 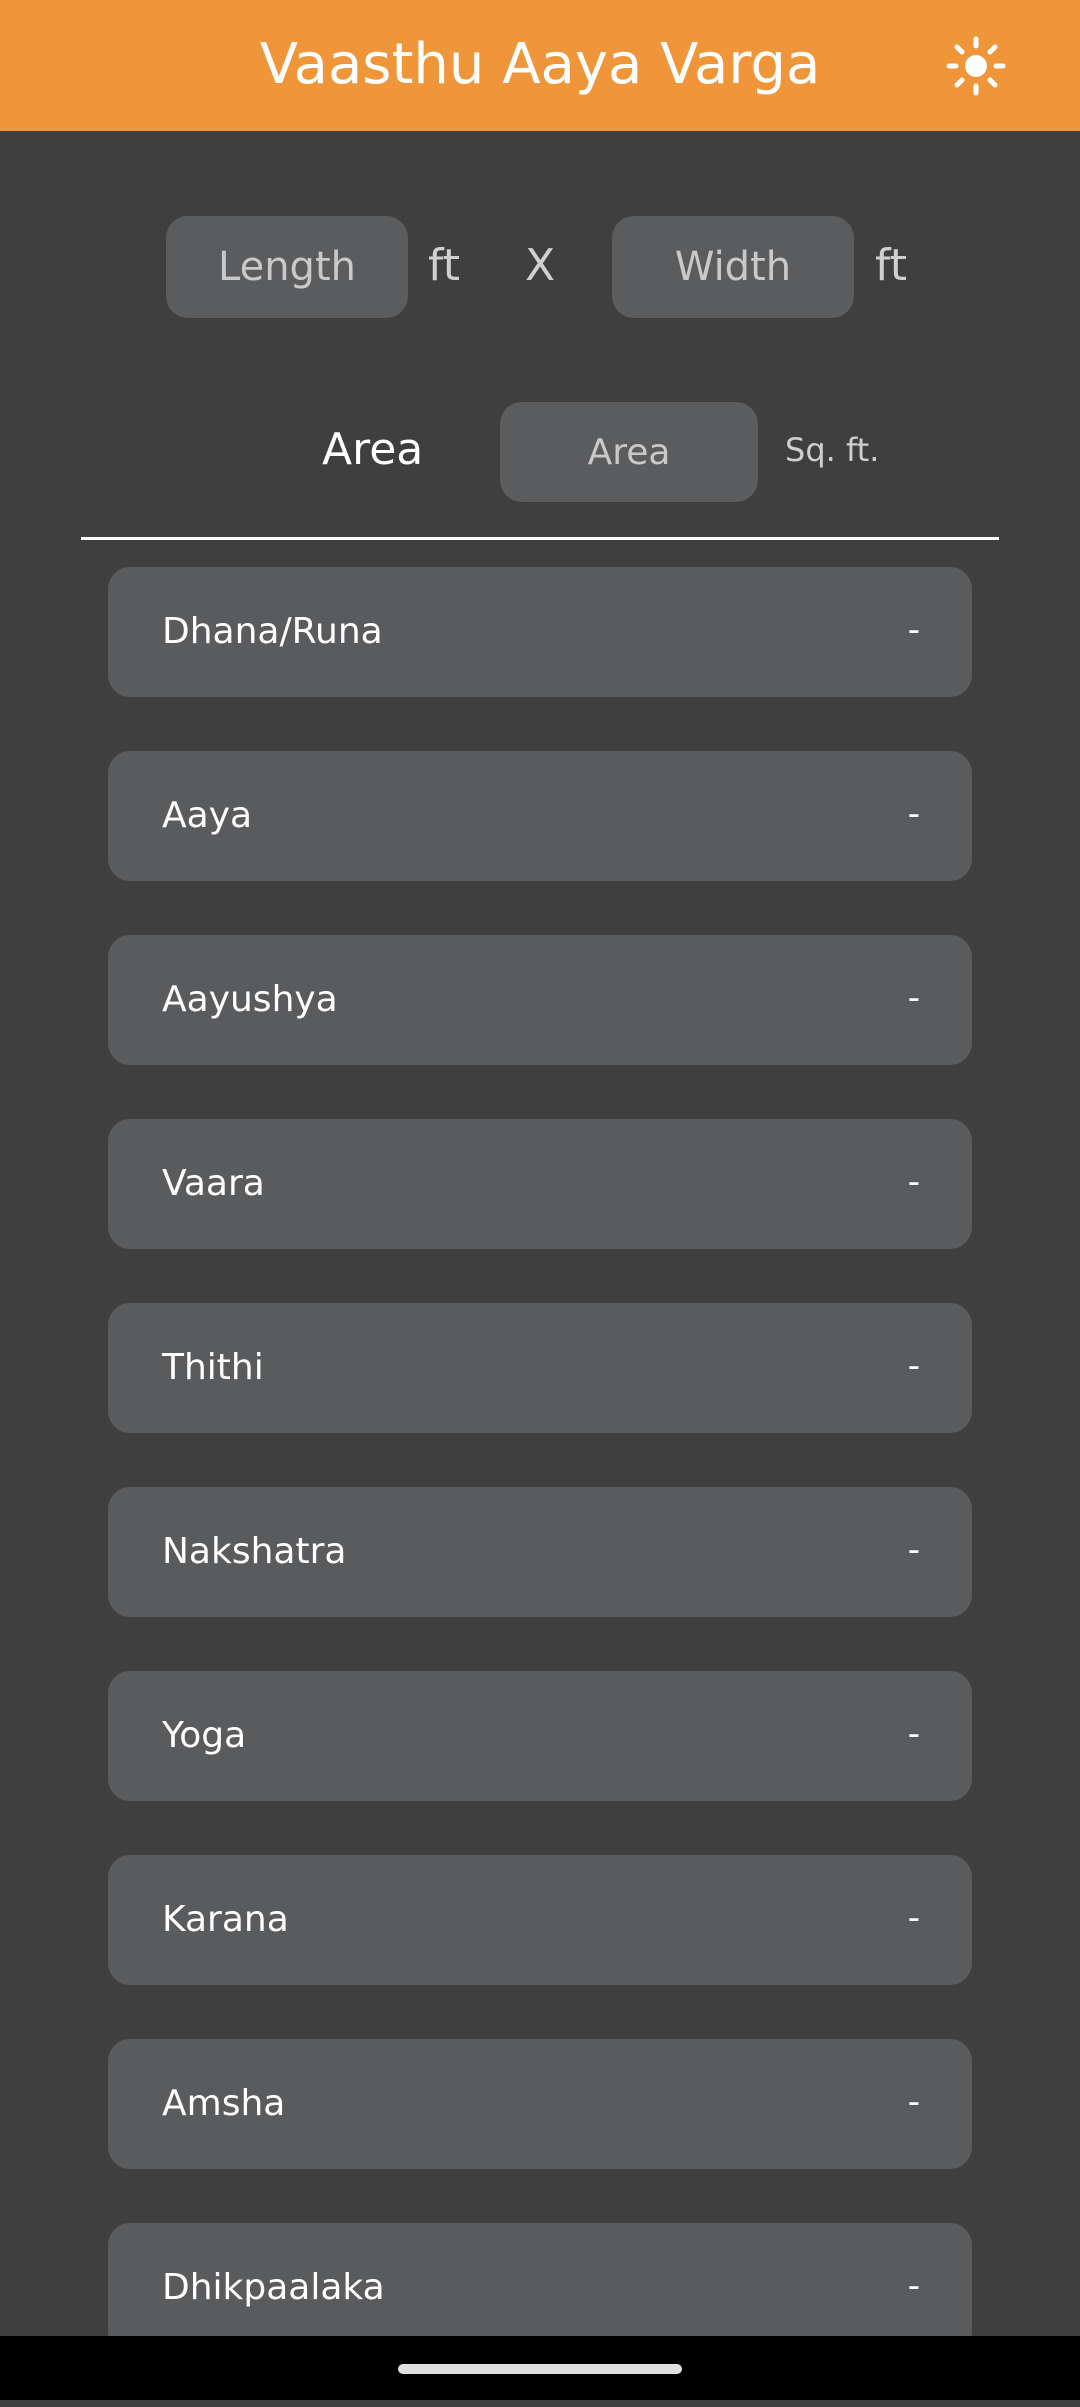 What do you see at coordinates (540, 2288) in the screenshot?
I see `result-item-dhikpaalaka: Dhikpaalaka -` at bounding box center [540, 2288].